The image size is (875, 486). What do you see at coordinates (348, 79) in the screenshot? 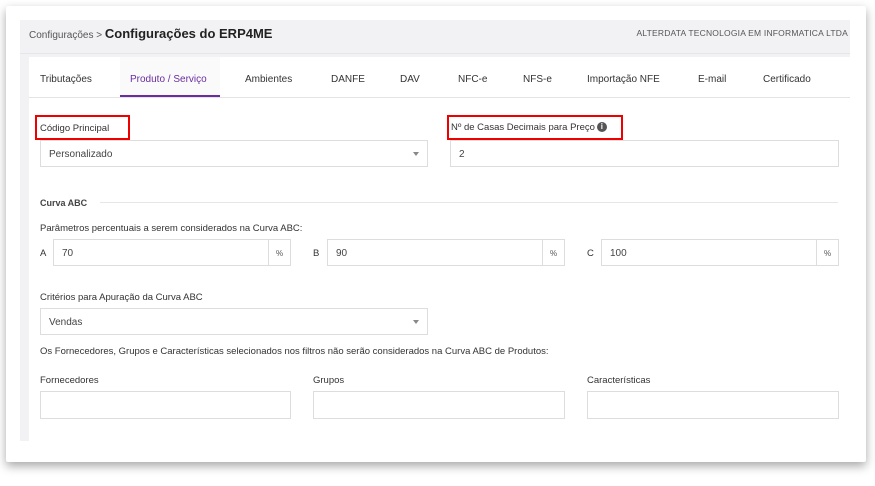
I see `tab-danfe: DANFE` at bounding box center [348, 79].